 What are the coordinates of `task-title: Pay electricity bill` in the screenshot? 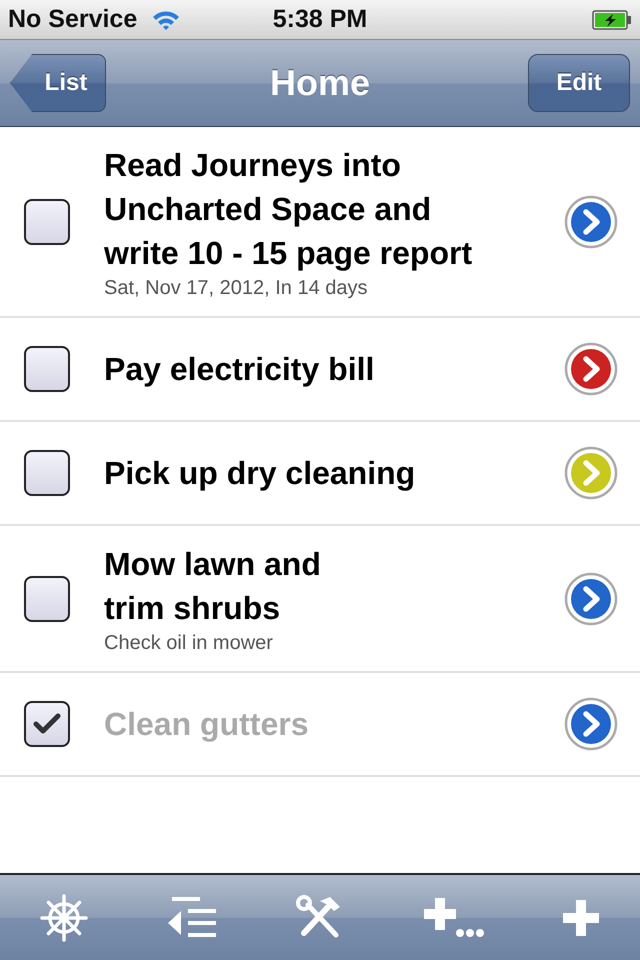 It's located at (240, 369).